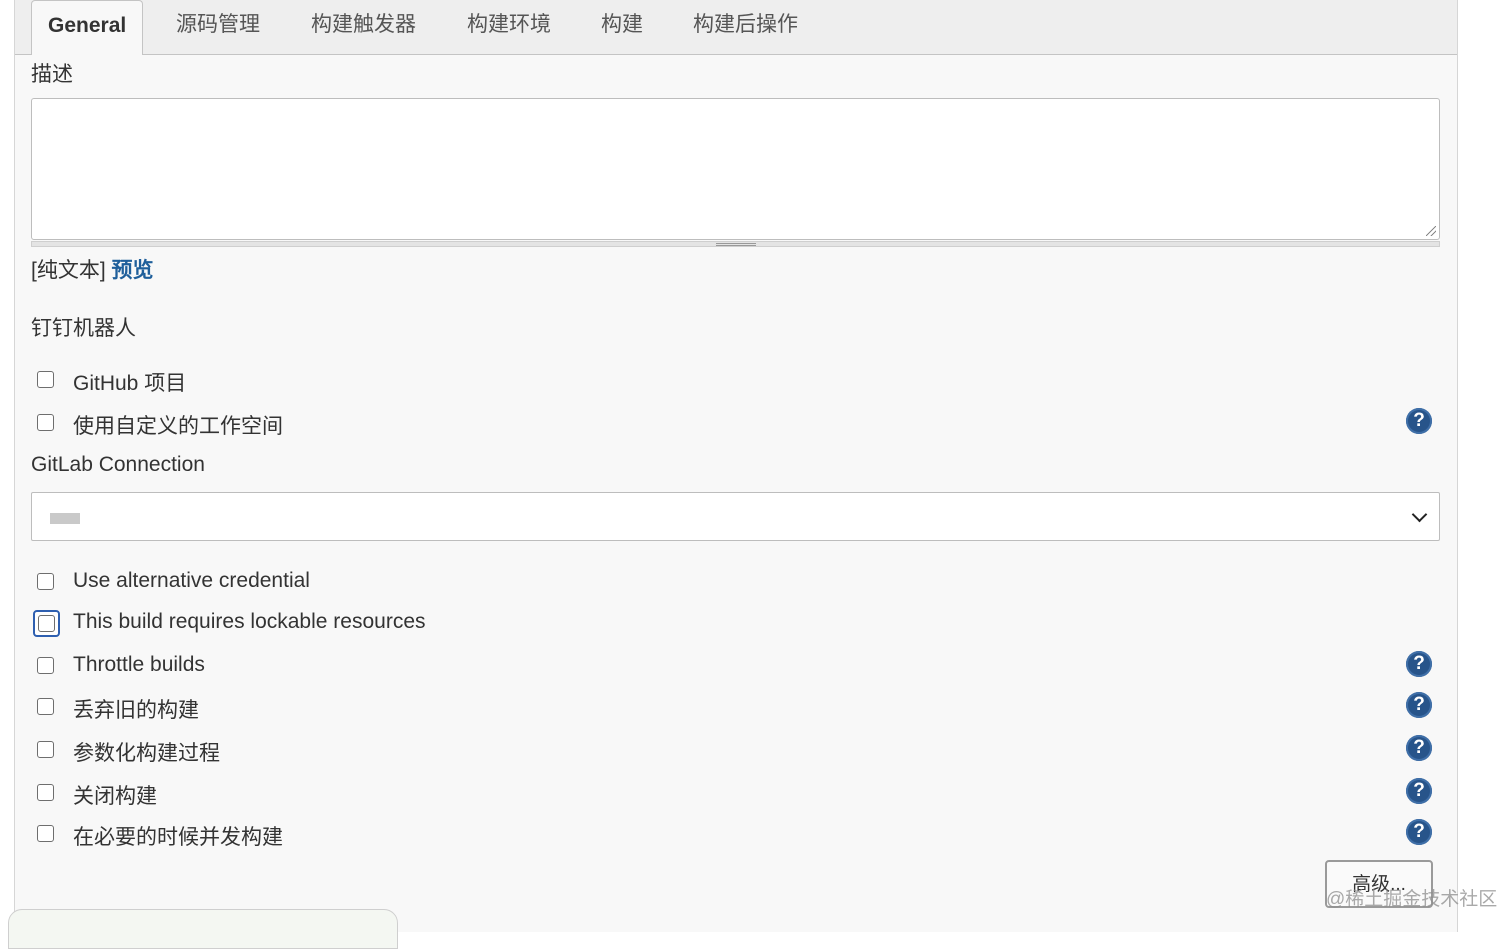 This screenshot has height=949, width=1512. Describe the element at coordinates (45, 665) in the screenshot. I see `throttle-builds-checkbox` at that location.